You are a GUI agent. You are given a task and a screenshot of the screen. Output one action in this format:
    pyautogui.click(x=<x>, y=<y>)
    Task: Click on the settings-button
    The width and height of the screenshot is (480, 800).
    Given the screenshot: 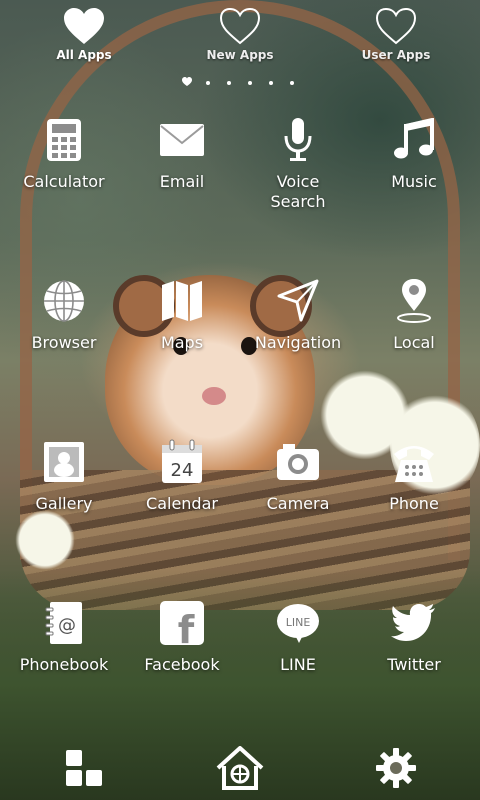 What is the action you would take?
    pyautogui.click(x=396, y=768)
    